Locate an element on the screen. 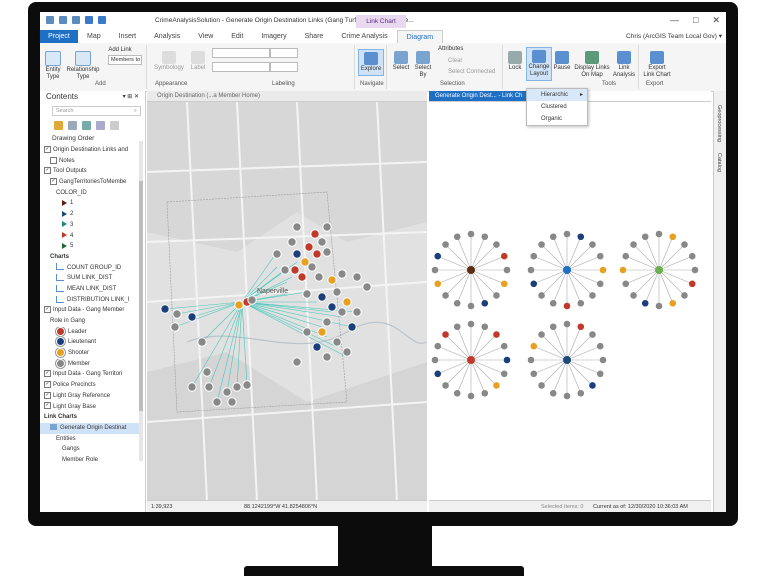 This screenshot has height=576, width=768. layer-row: ✓ Input Data - Gang Territori is located at coordinates (89, 374).